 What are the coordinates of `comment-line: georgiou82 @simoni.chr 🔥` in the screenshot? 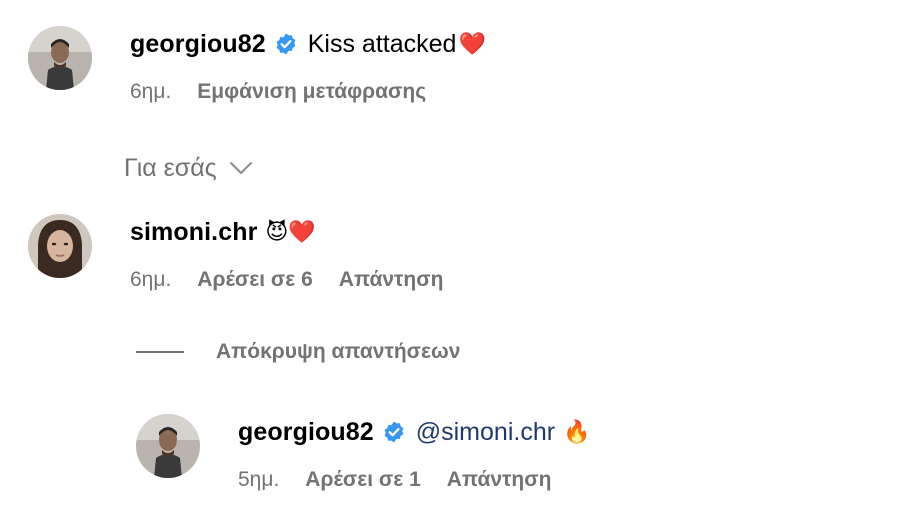 It's located at (414, 432).